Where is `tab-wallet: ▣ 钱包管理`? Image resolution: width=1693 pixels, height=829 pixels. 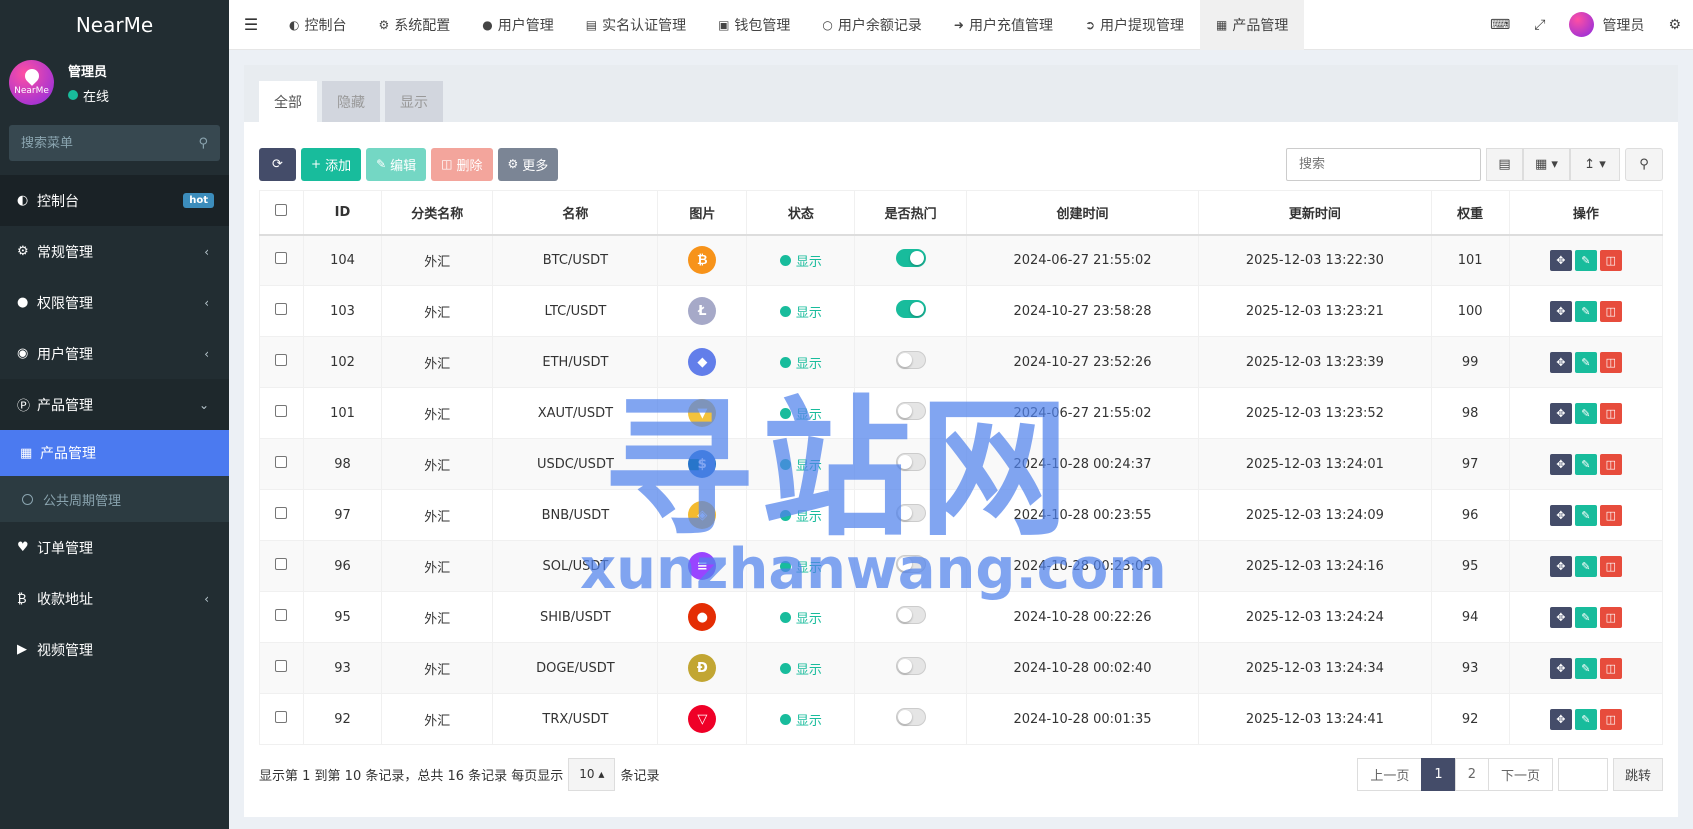 tab-wallet: ▣ 钱包管理 is located at coordinates (754, 25).